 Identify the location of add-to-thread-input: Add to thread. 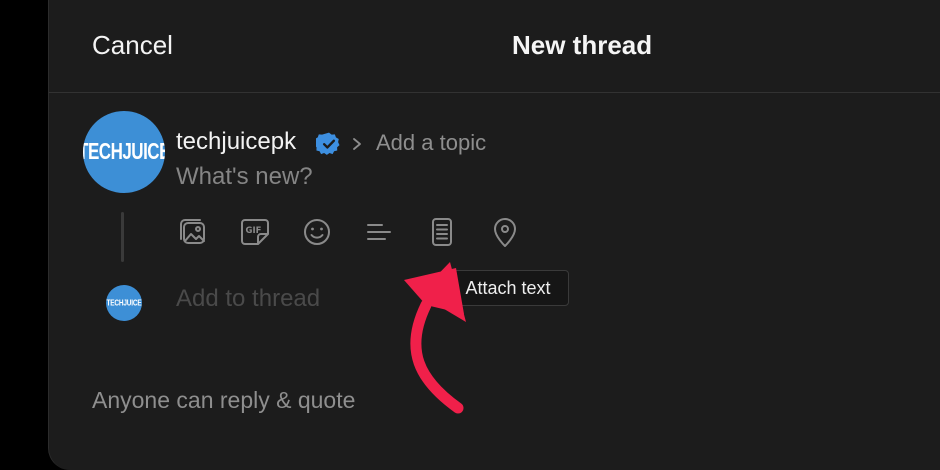
(248, 299).